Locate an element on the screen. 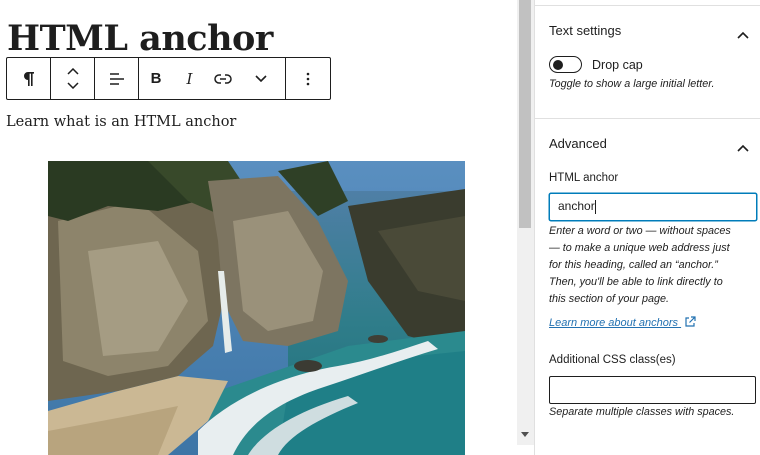 Image resolution: width=760 pixels, height=455 pixels. bold-button: B is located at coordinates (156, 78).